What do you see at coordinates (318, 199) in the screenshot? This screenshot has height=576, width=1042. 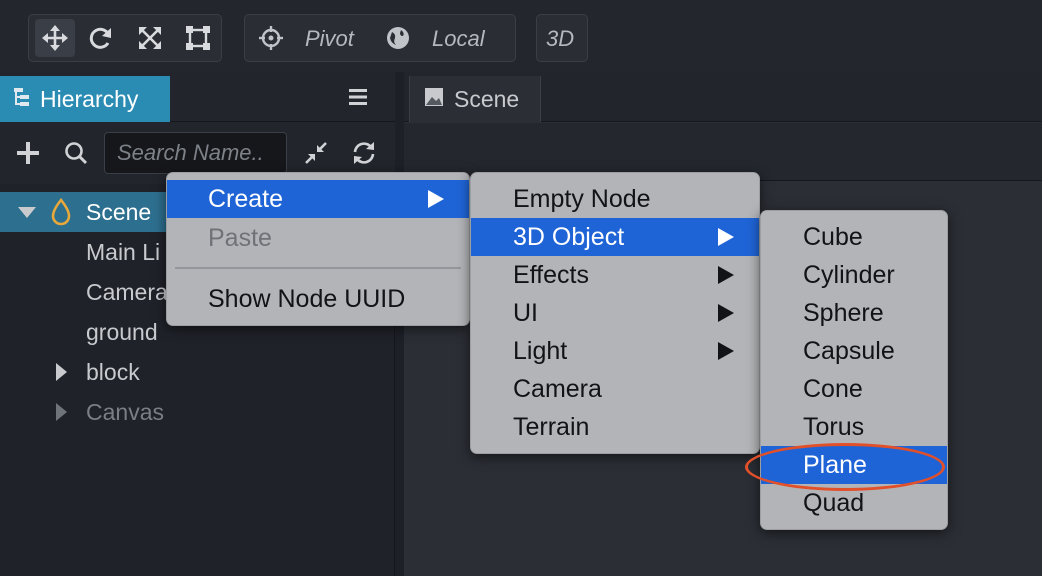 I see `menu-item-create: Create` at bounding box center [318, 199].